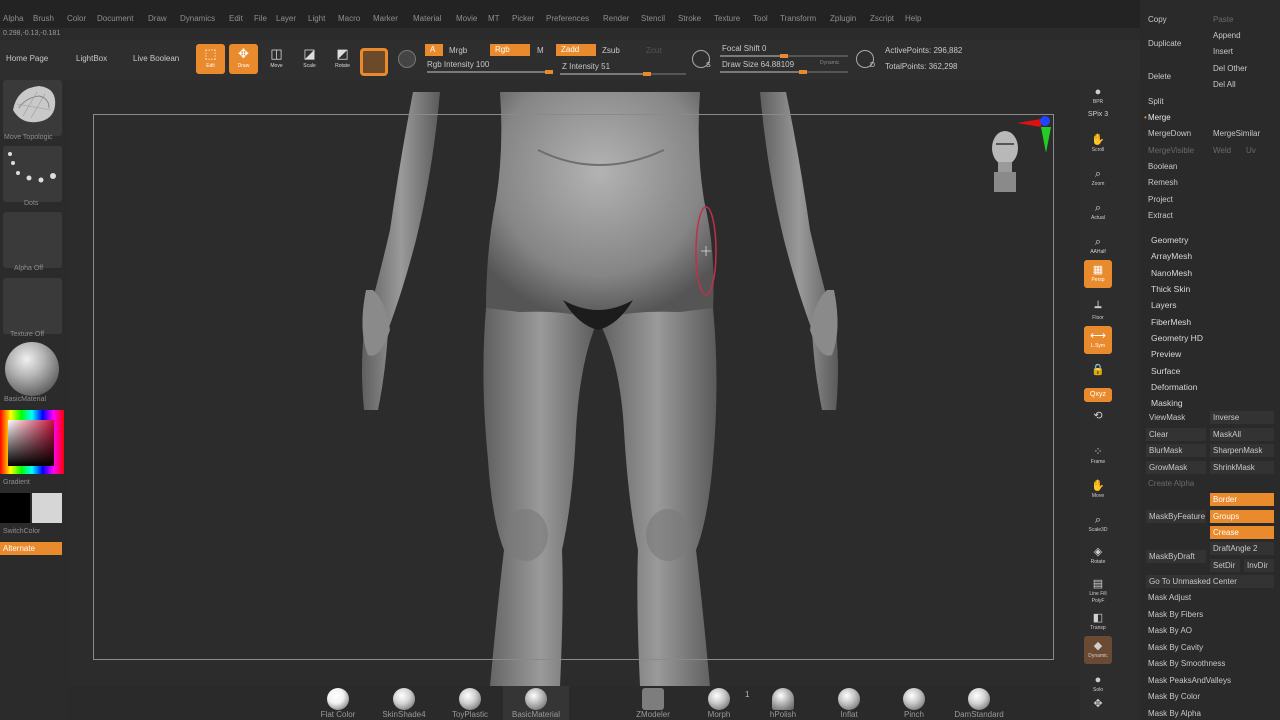 The height and width of the screenshot is (720, 1280). What do you see at coordinates (490, 72) in the screenshot?
I see `rgb-intensity-slider` at bounding box center [490, 72].